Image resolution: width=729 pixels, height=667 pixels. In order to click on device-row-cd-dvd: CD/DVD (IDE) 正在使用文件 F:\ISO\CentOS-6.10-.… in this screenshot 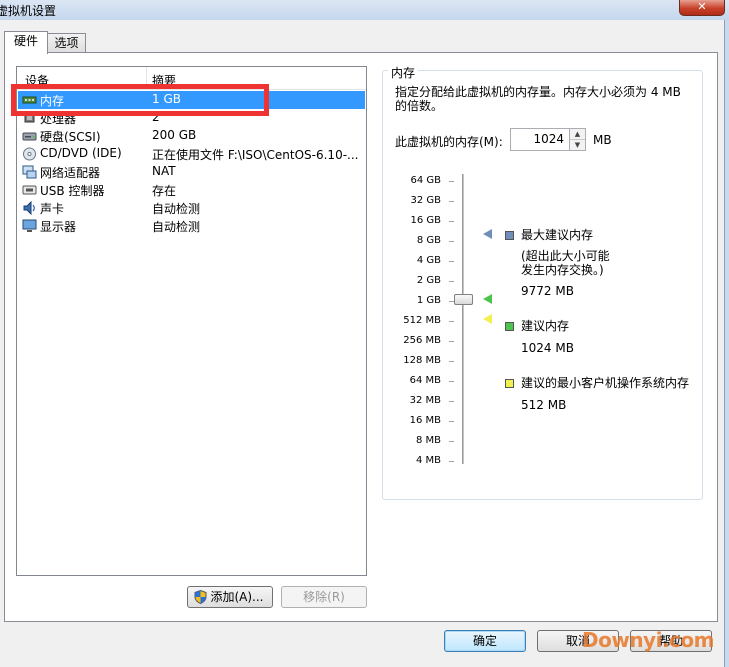, I will do `click(191, 154)`.